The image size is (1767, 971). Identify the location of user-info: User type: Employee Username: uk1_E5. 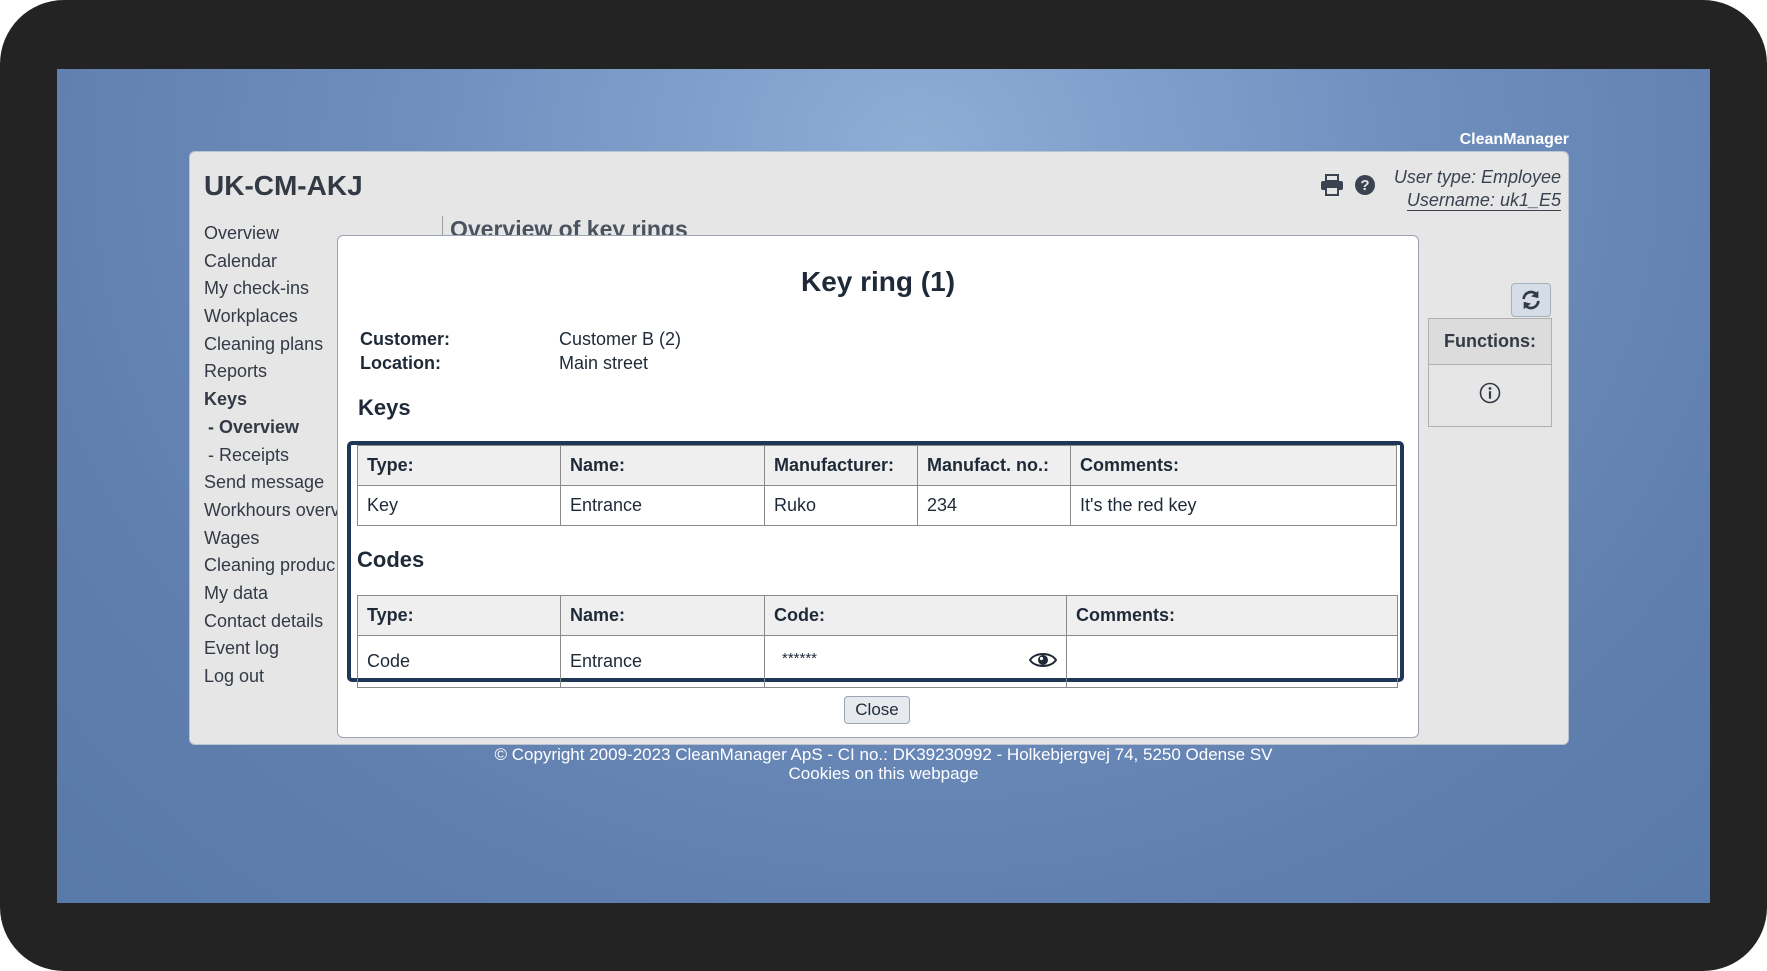
(1477, 189).